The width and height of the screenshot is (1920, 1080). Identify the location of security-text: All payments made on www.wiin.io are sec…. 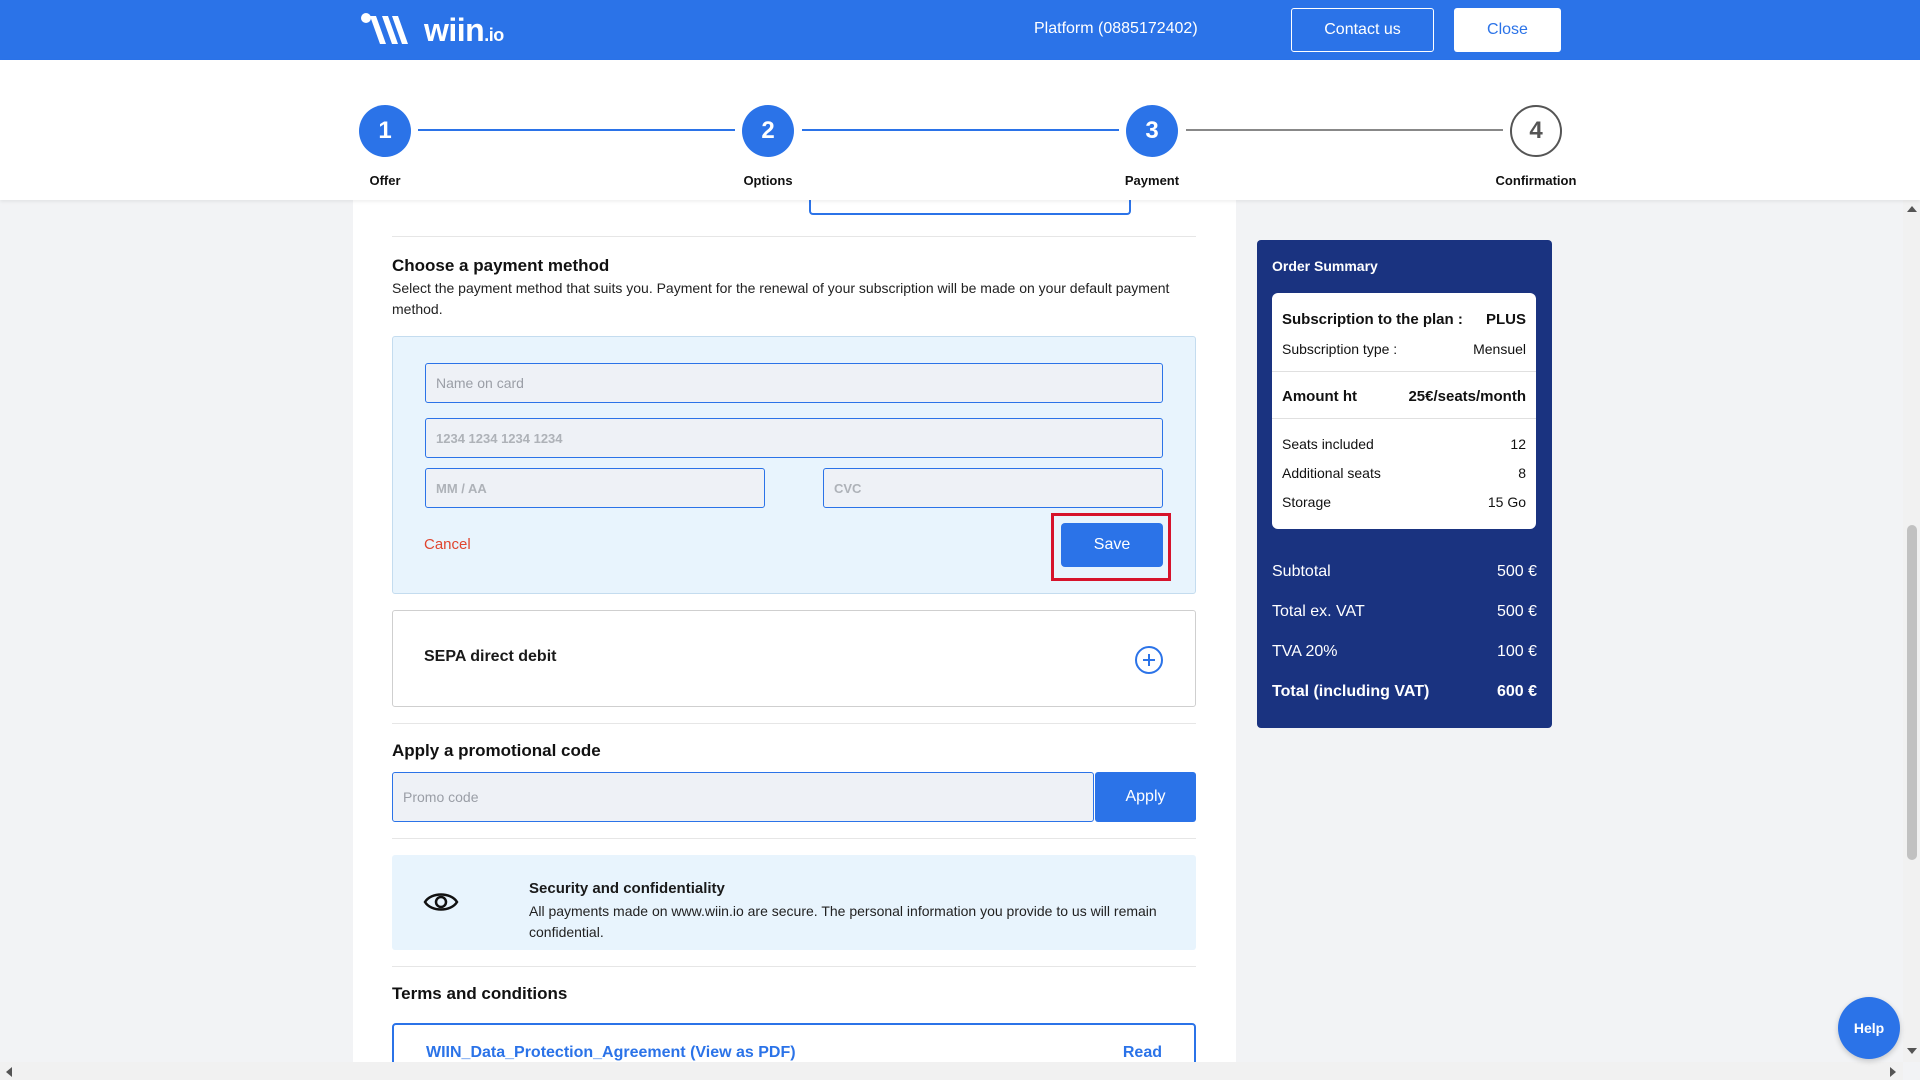
(843, 921).